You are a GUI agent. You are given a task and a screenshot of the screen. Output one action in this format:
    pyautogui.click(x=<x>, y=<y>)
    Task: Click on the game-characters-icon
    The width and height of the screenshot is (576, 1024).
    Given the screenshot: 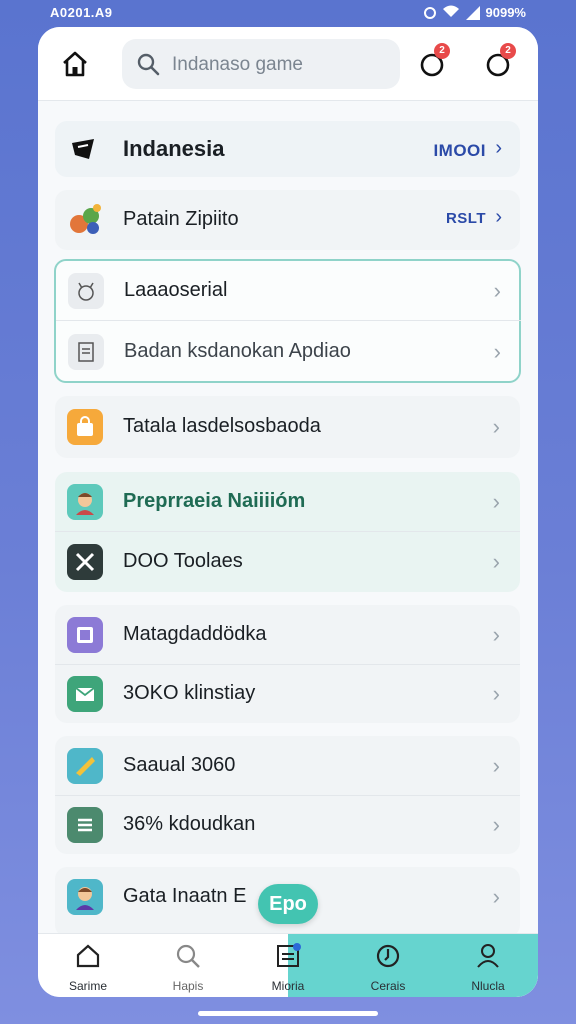 What is the action you would take?
    pyautogui.click(x=85, y=220)
    